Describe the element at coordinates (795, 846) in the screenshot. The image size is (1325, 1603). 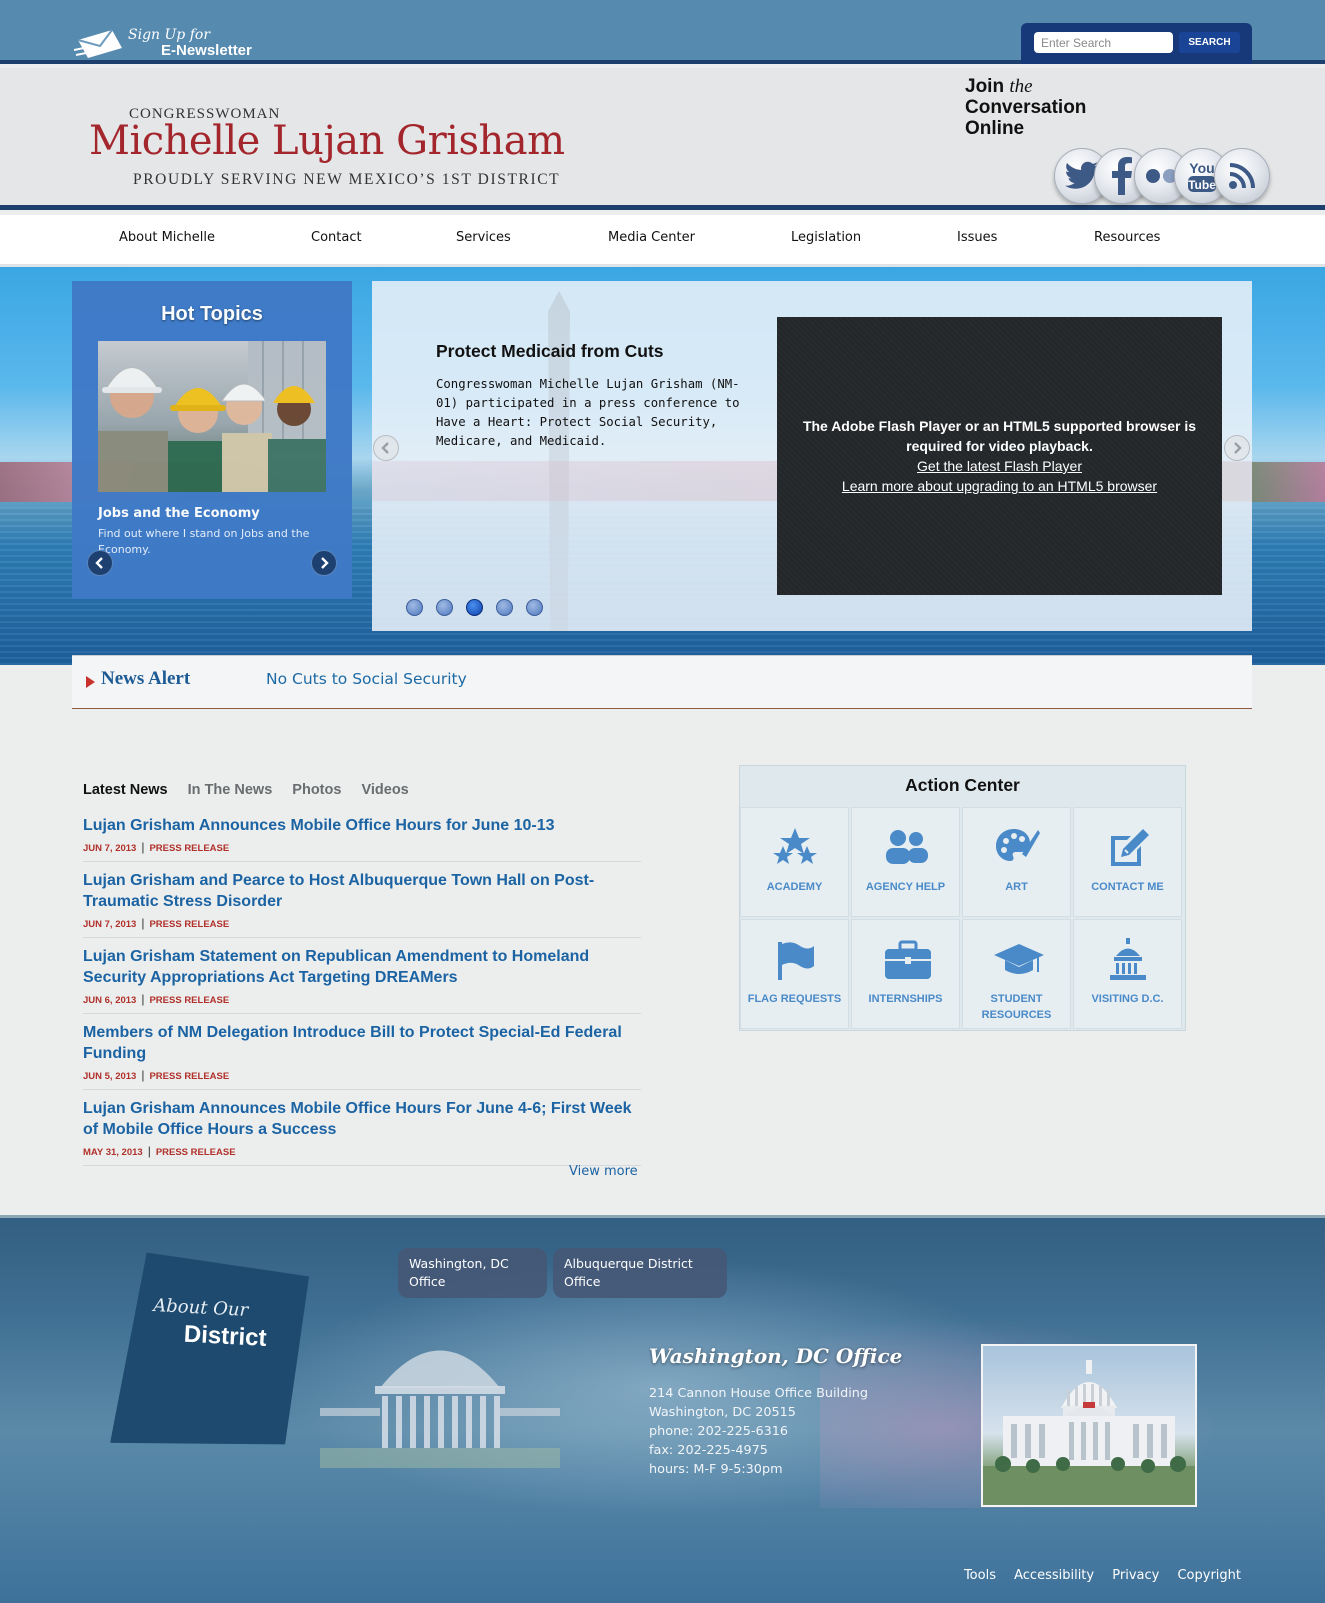
I see `stars-icon` at that location.